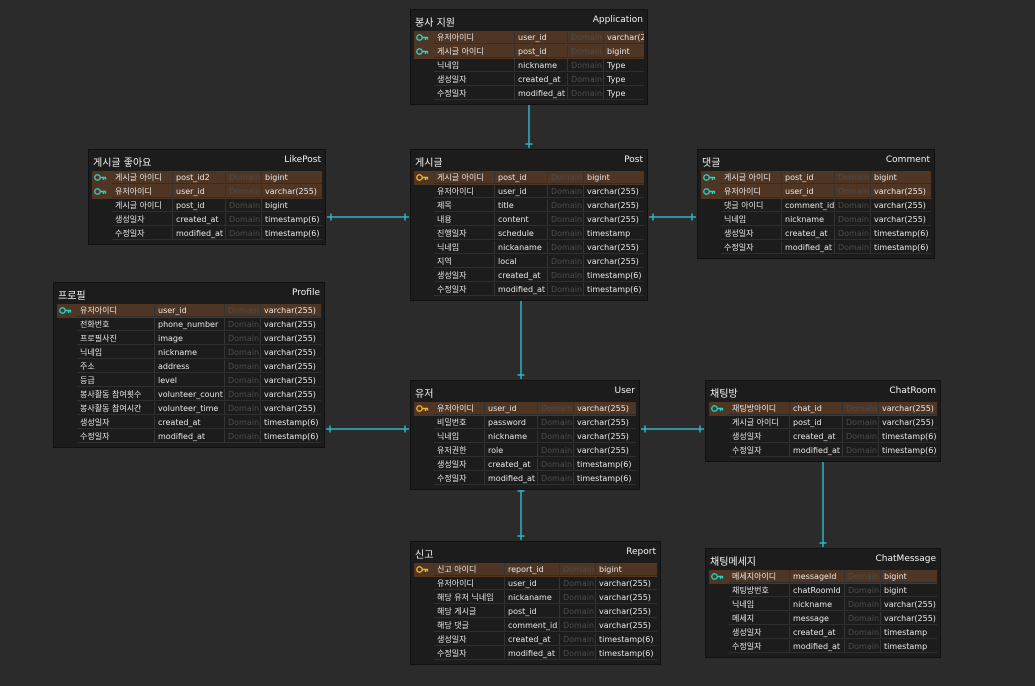 The height and width of the screenshot is (686, 1035). Describe the element at coordinates (529, 206) in the screenshot. I see `attribute-row: 제목 title Domain varchar(255)` at that location.